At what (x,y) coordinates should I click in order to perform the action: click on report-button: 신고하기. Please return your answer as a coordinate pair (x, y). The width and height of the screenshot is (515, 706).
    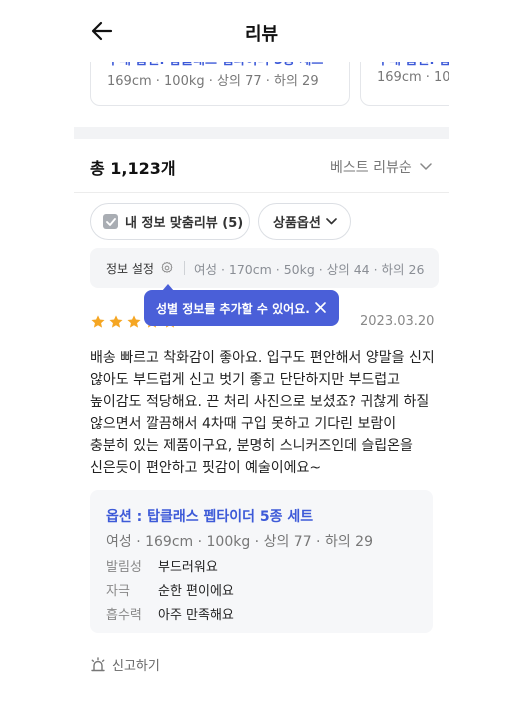
    Looking at the image, I should click on (125, 664).